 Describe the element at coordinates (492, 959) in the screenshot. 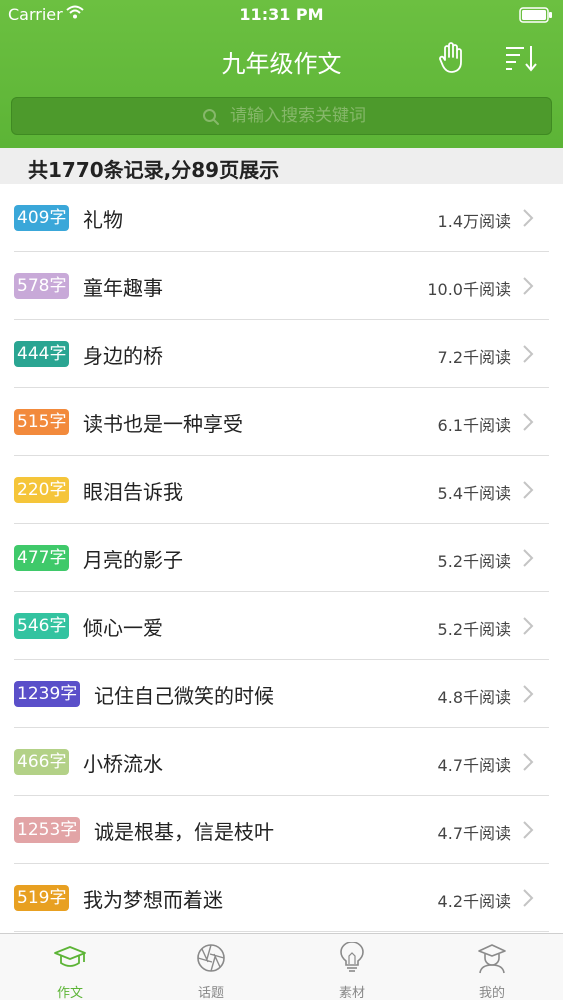

I see `profile-icon` at that location.